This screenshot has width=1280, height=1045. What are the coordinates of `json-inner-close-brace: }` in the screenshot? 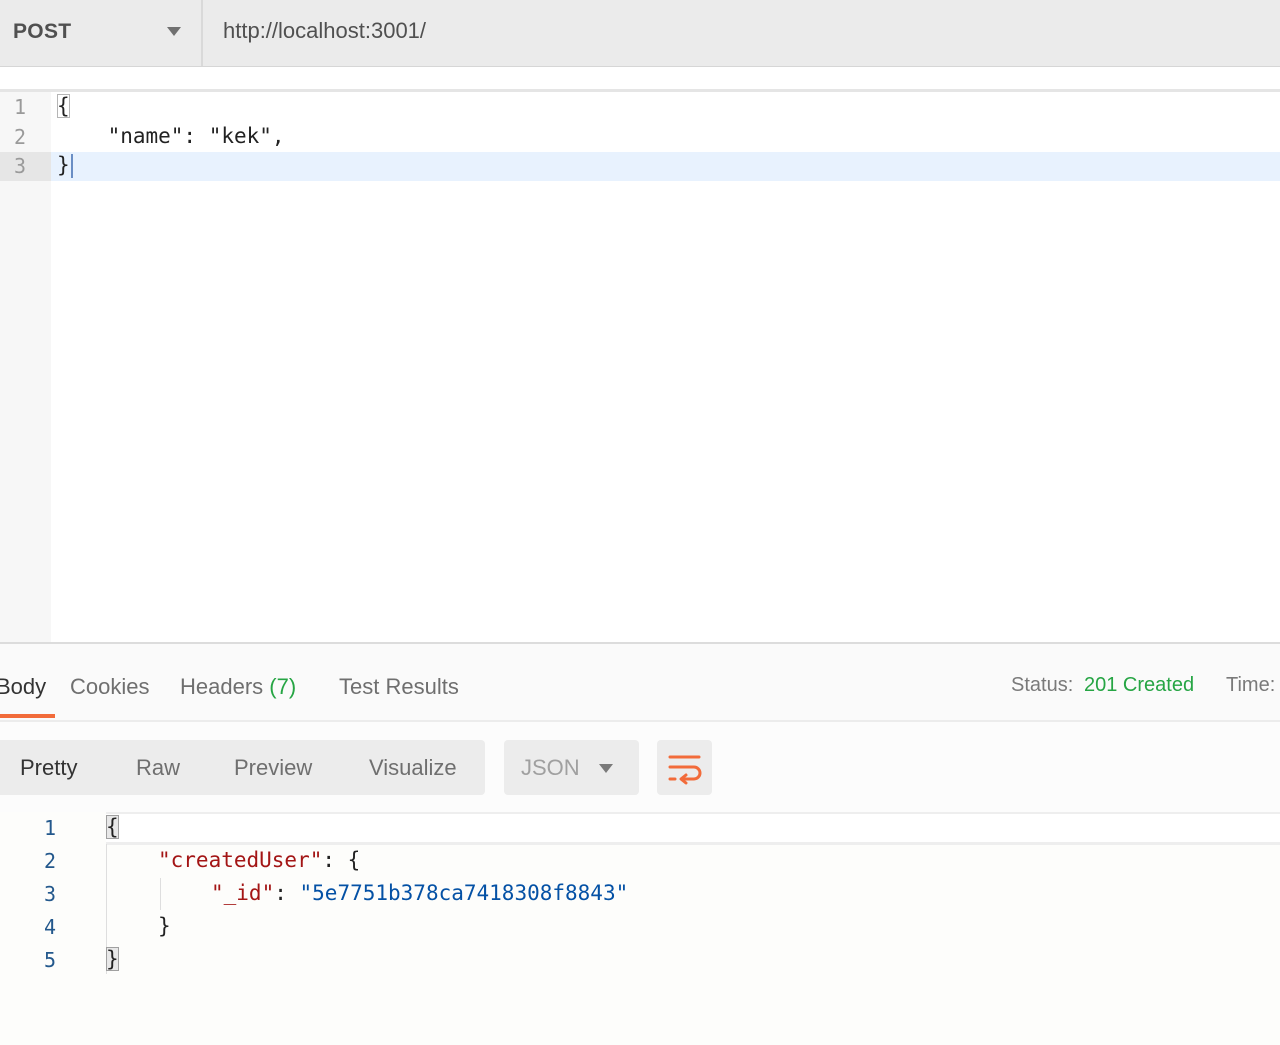 It's located at (164, 926).